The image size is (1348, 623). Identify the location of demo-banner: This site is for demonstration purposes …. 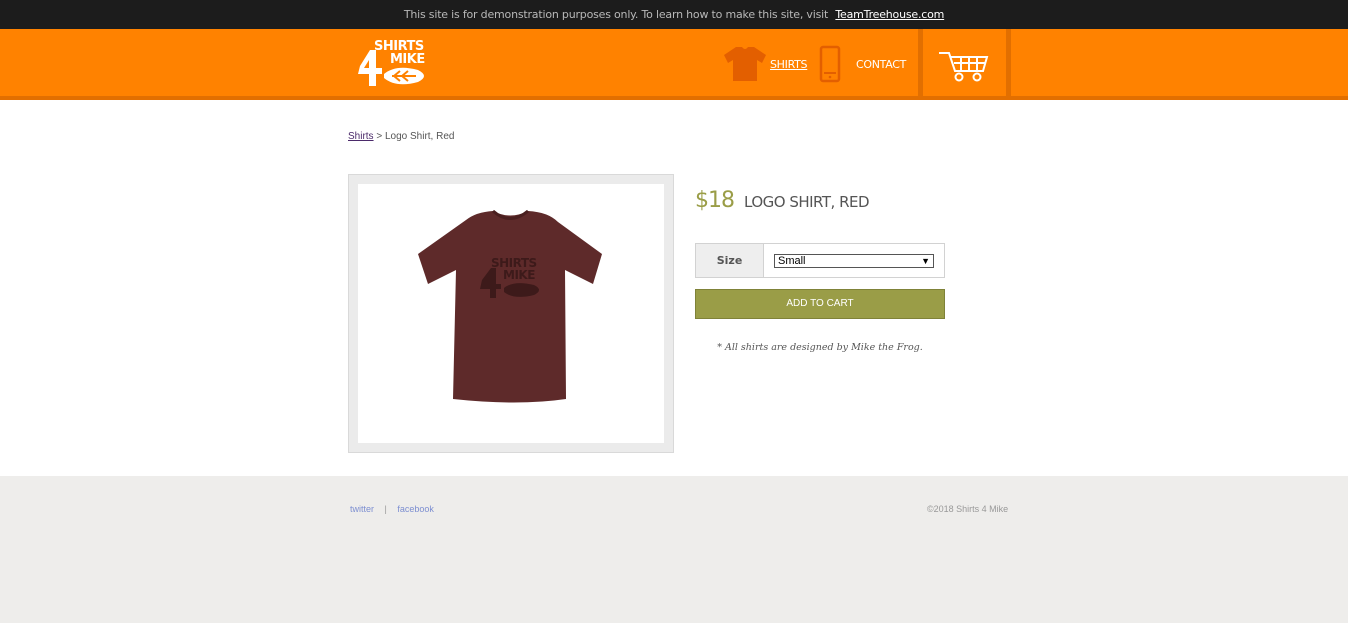
(674, 14).